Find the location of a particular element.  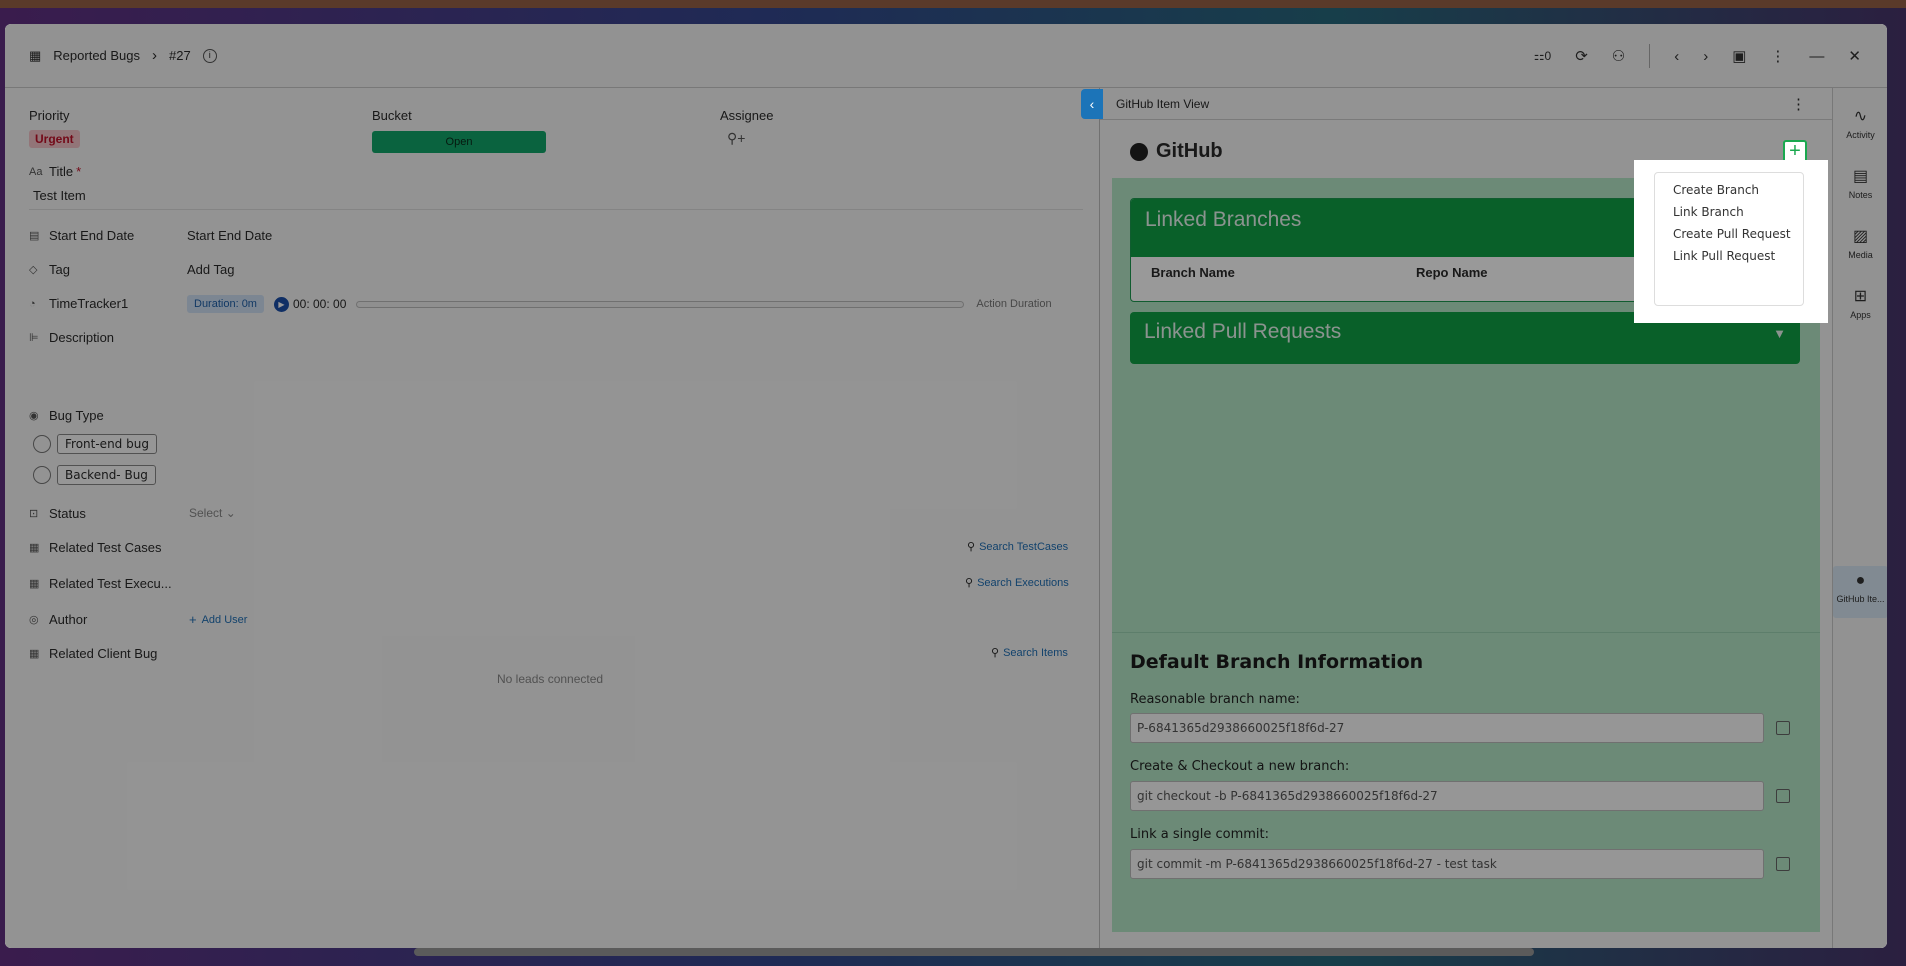

commit-label: Link a single commit: is located at coordinates (1199, 834).